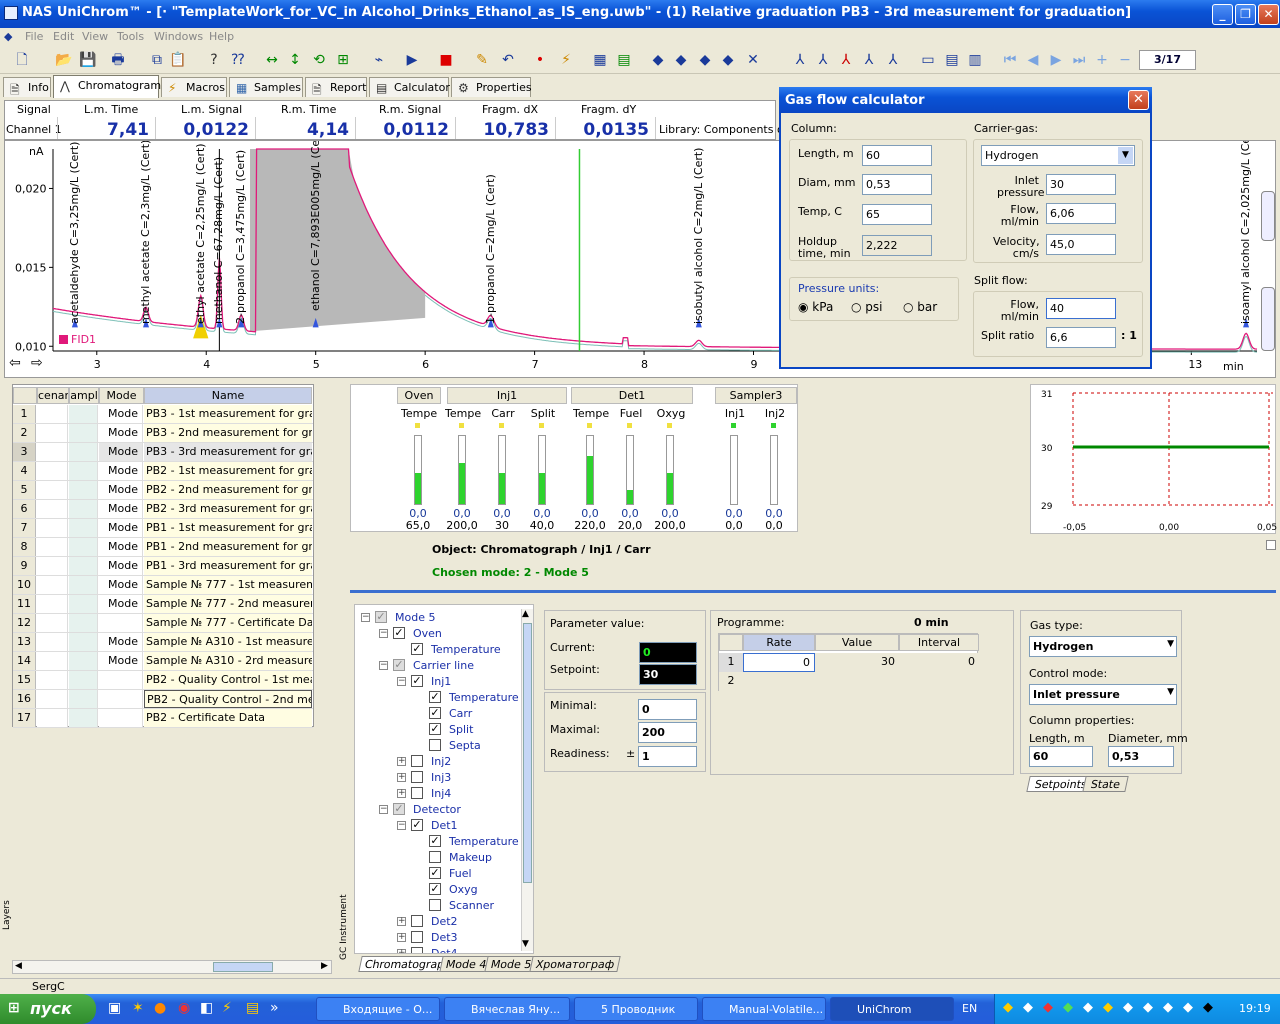 The image size is (1280, 1024). I want to click on menu-tools: Tools, so click(130, 36).